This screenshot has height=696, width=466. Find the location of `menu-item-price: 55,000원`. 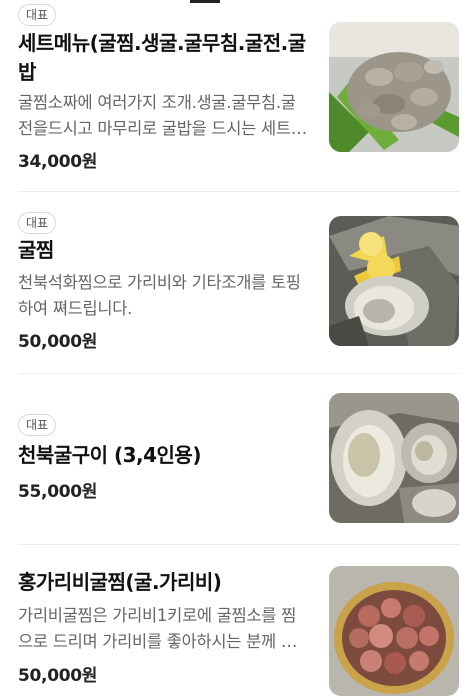

menu-item-price: 55,000원 is located at coordinates (58, 492).